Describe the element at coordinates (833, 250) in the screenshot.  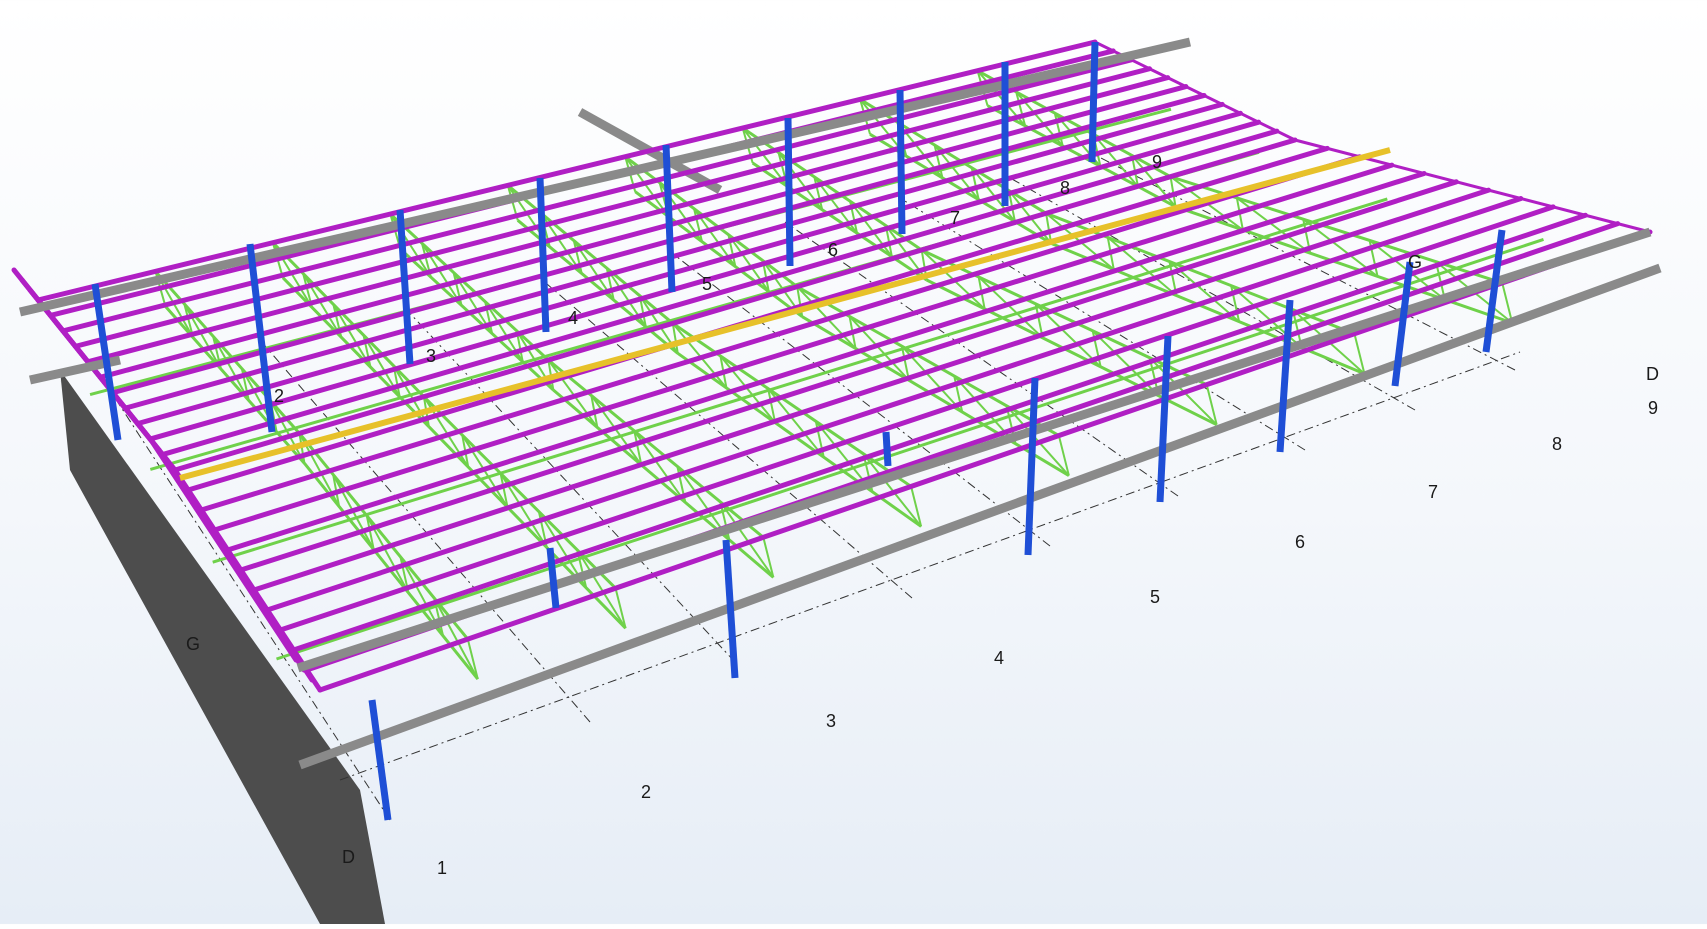
I see `far-grid-label-6: 6` at that location.